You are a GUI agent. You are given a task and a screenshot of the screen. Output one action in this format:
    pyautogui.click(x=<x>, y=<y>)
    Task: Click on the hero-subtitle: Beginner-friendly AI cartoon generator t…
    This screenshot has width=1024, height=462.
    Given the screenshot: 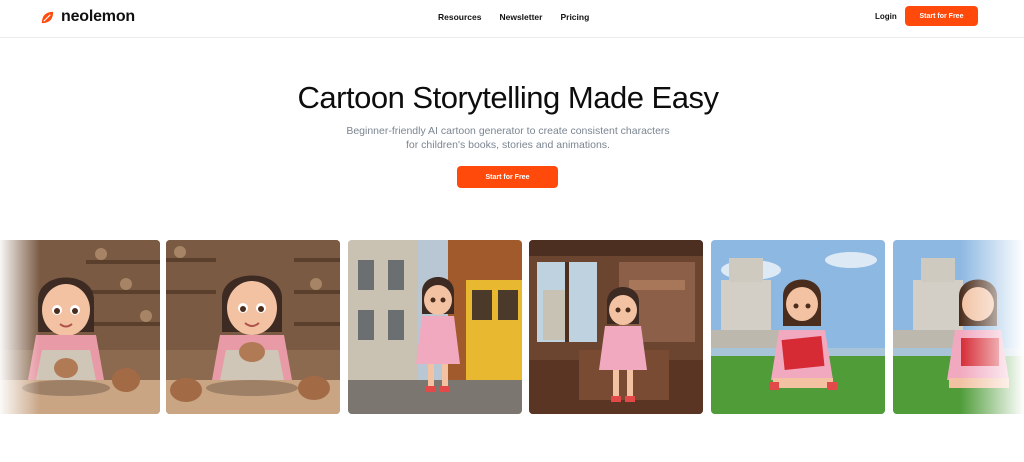 What is the action you would take?
    pyautogui.click(x=508, y=138)
    